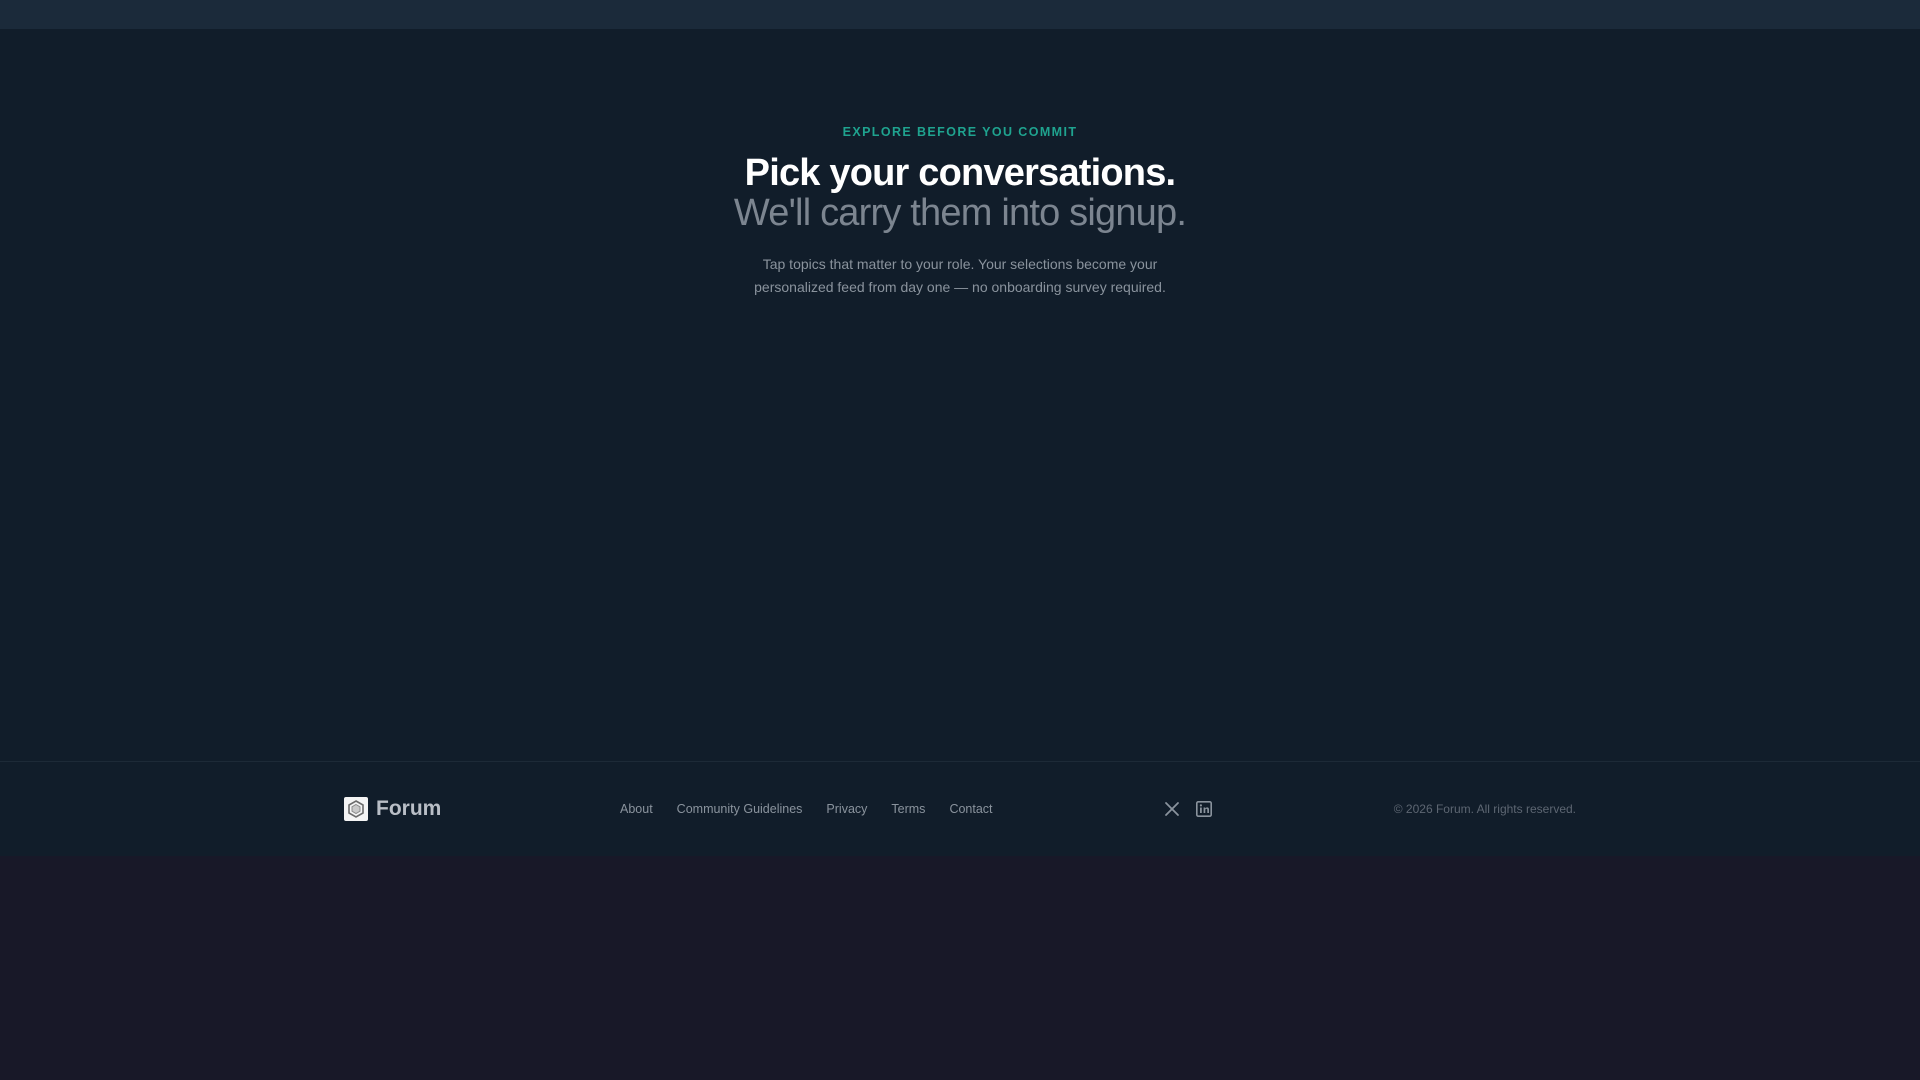  What do you see at coordinates (1484, 809) in the screenshot?
I see `footer-copyright: © 2026 Forum. All rights reserved.` at bounding box center [1484, 809].